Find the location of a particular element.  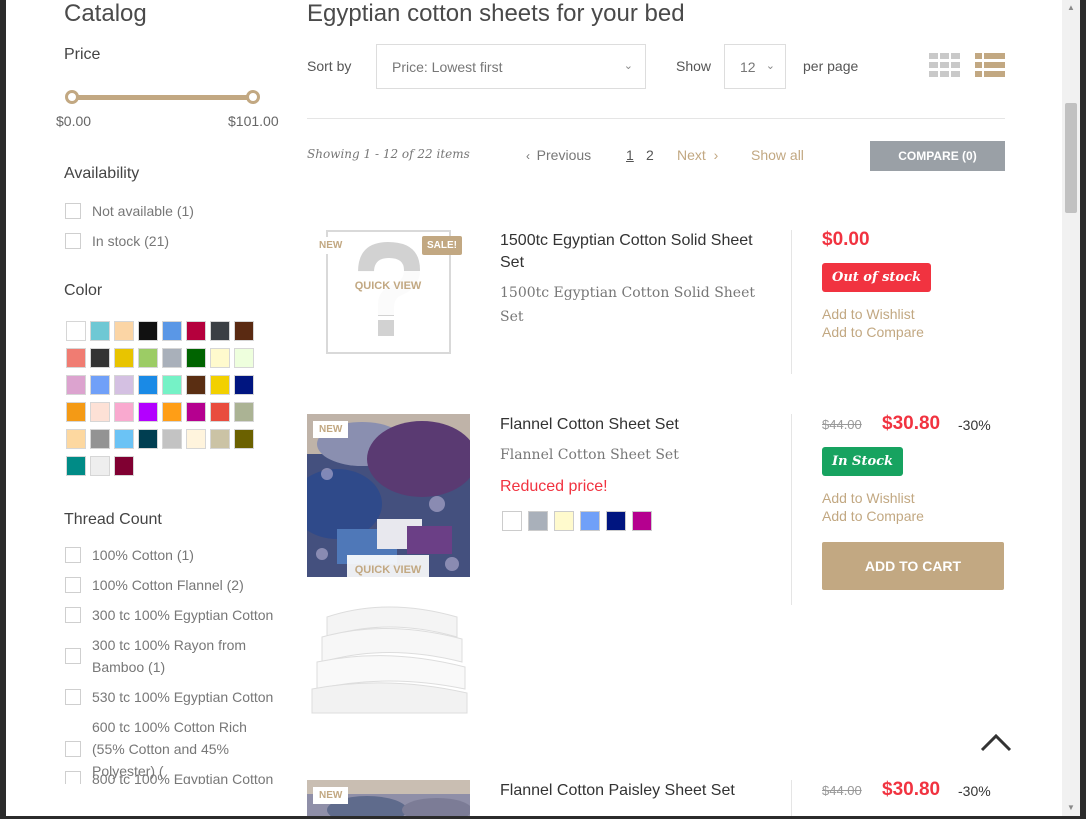

vertical-scrollbar: ▲ ▼ is located at coordinates (1071, 408).